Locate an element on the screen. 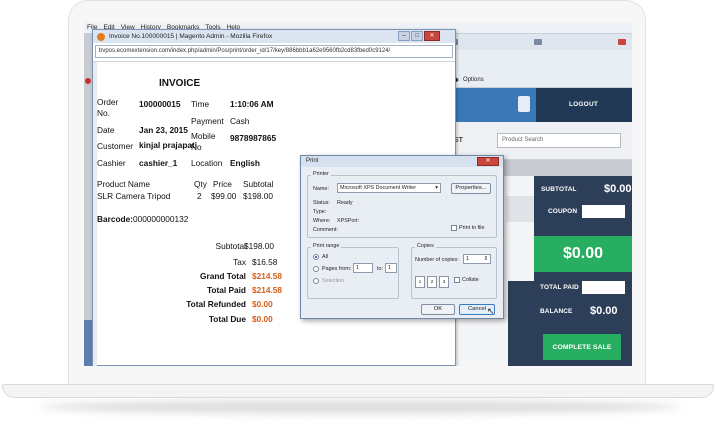 The width and height of the screenshot is (715, 430). to-input: 1 is located at coordinates (391, 268).